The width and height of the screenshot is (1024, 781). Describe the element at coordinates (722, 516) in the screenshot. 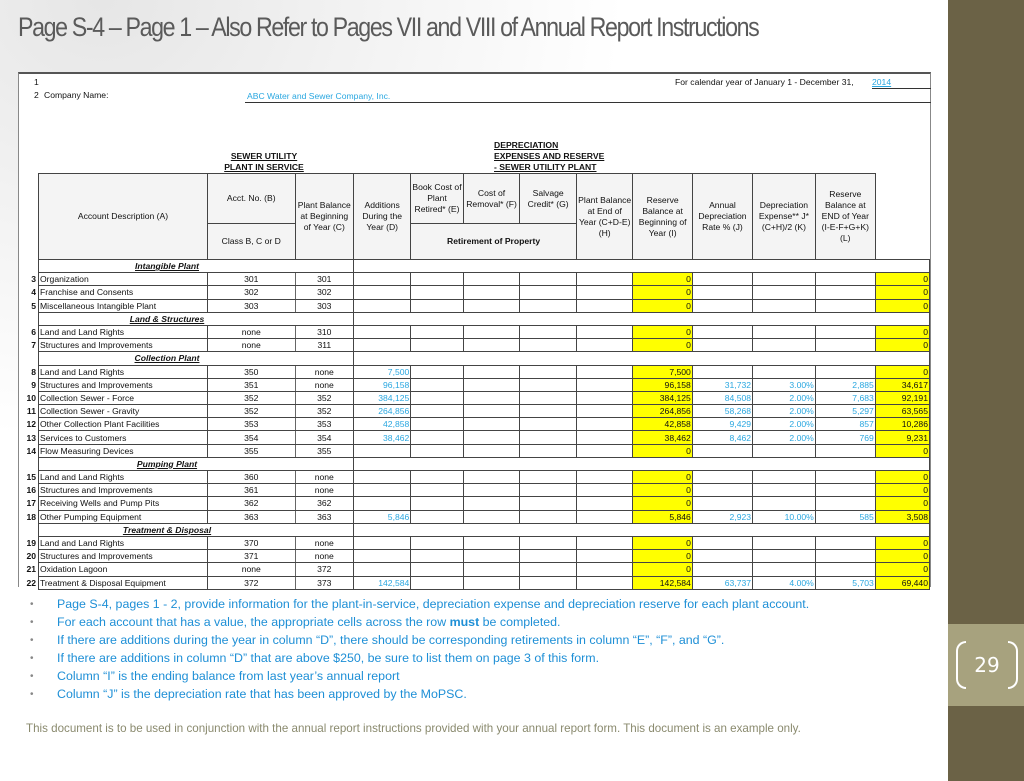

I see `reserve-beginning-cell: 2,923` at that location.